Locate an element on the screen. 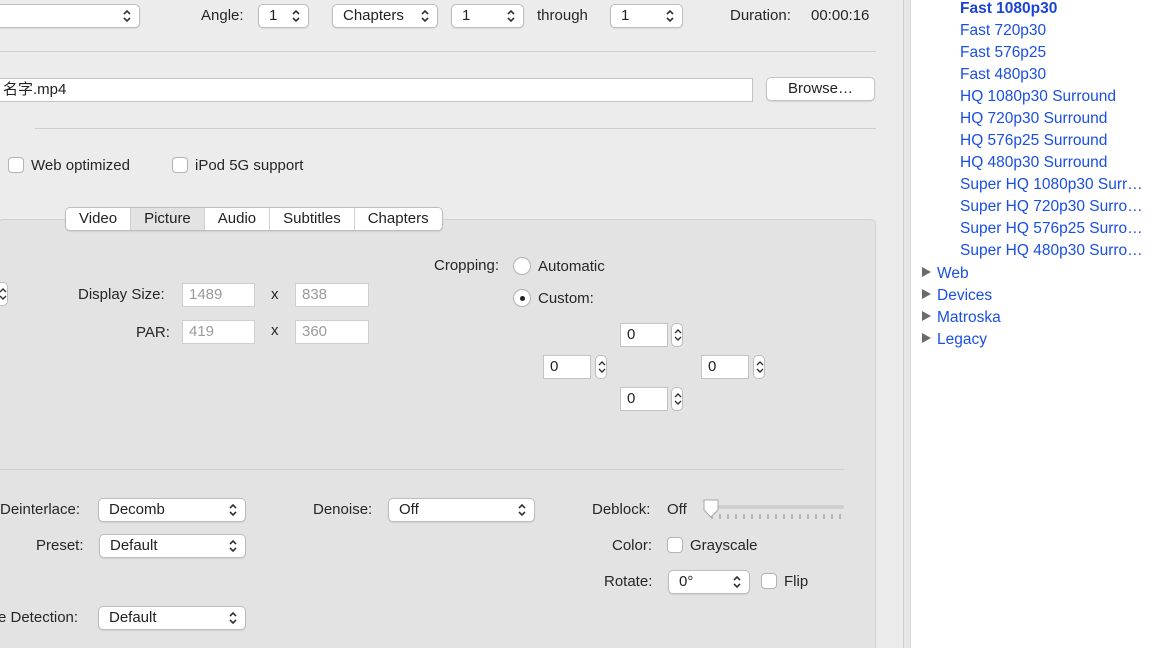 This screenshot has height=648, width=1152. duration-label: Duration: is located at coordinates (760, 15).